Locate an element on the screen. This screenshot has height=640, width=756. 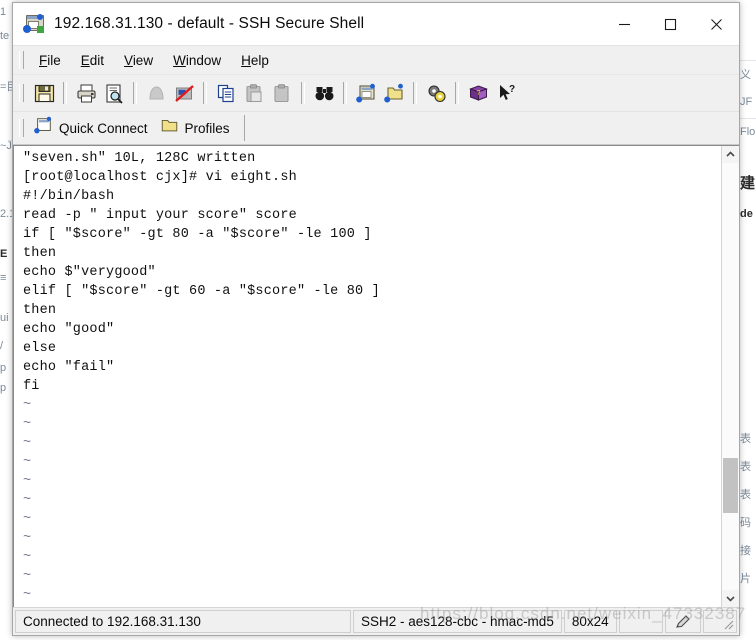
bg-fragment: E is located at coordinates (4, 254).